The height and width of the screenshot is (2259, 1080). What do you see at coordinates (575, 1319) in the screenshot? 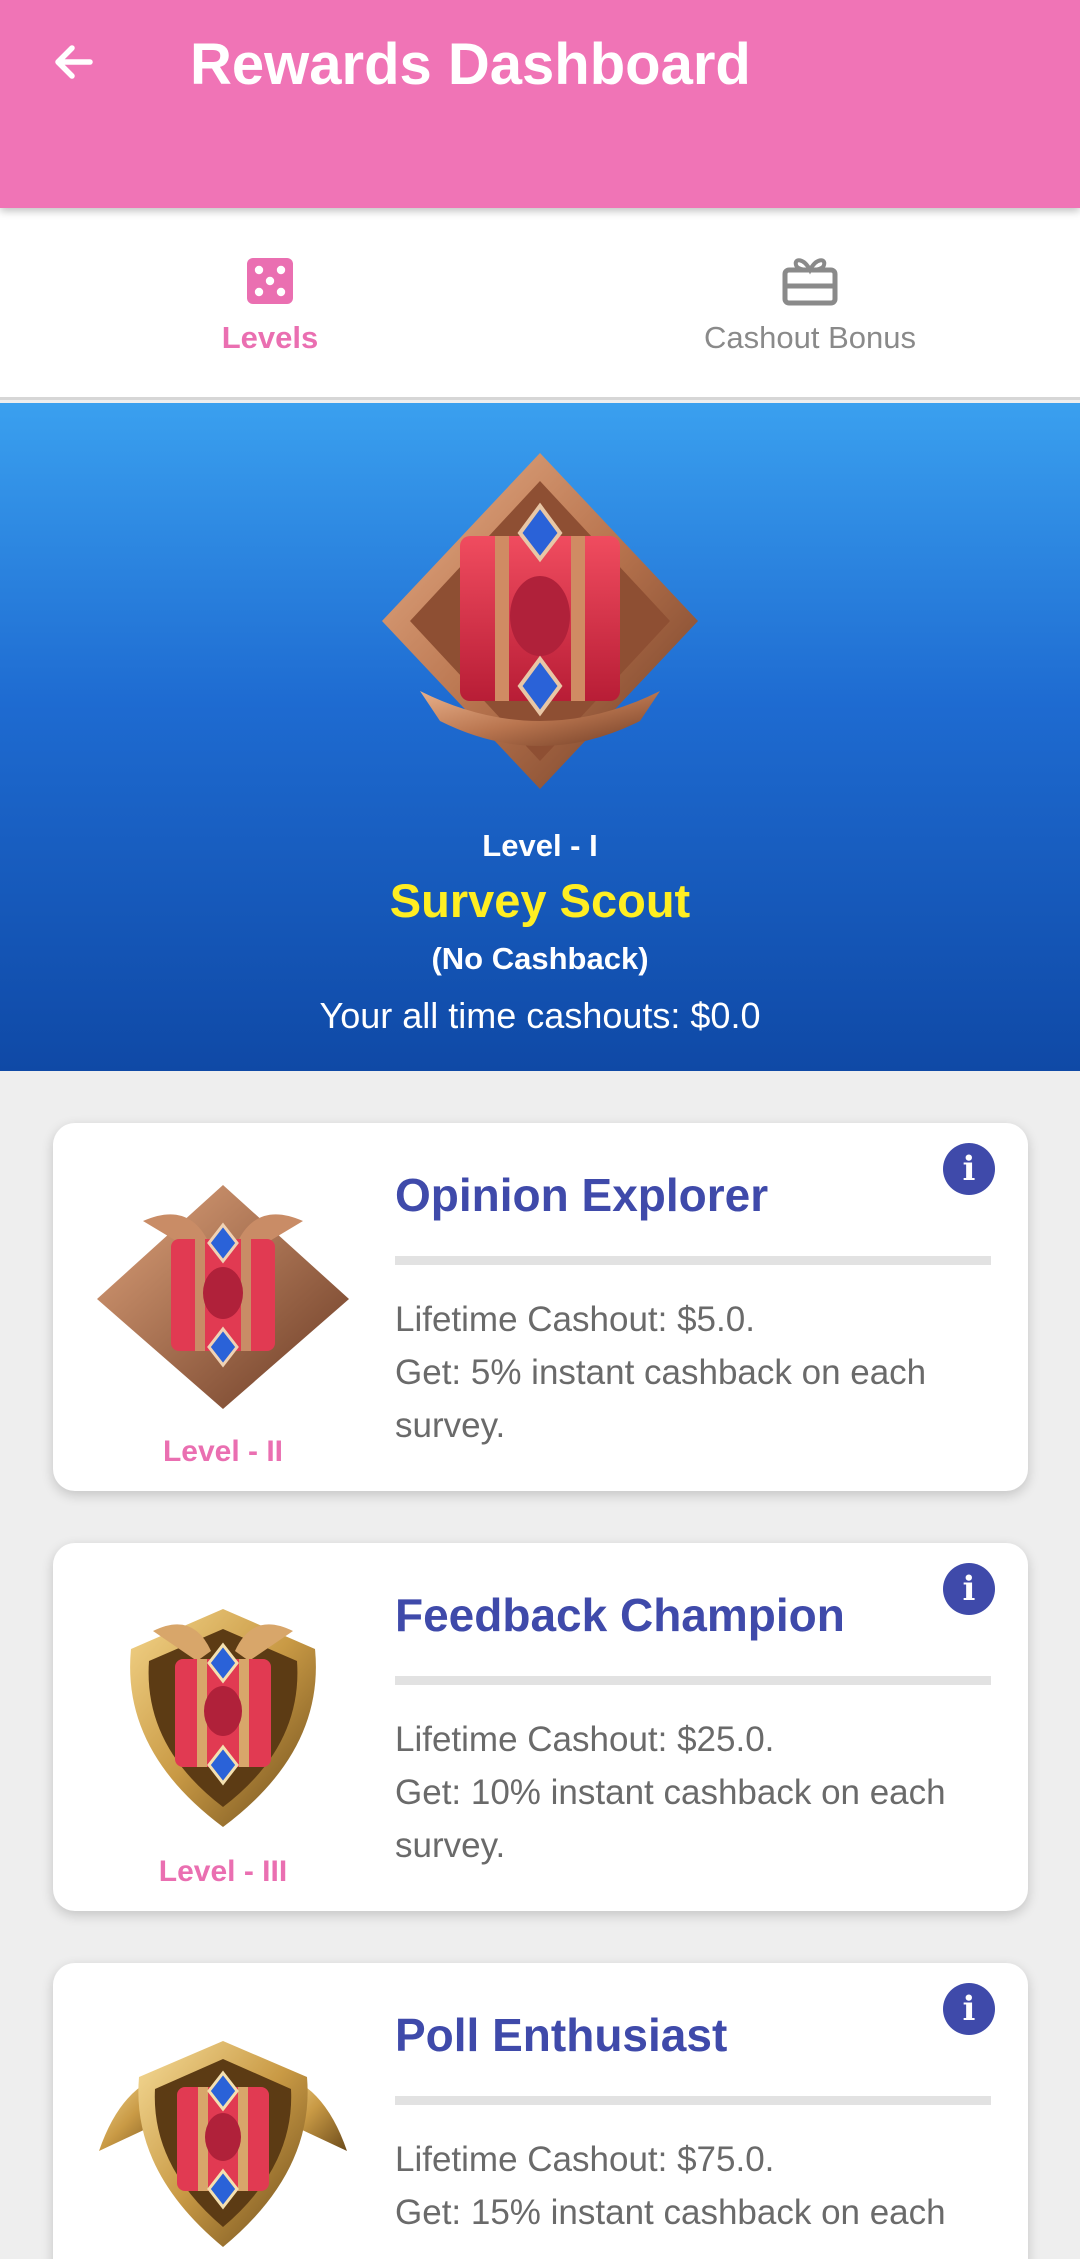
I see `lifetime-cashout: Lifetime Cashout: $5.0.` at bounding box center [575, 1319].